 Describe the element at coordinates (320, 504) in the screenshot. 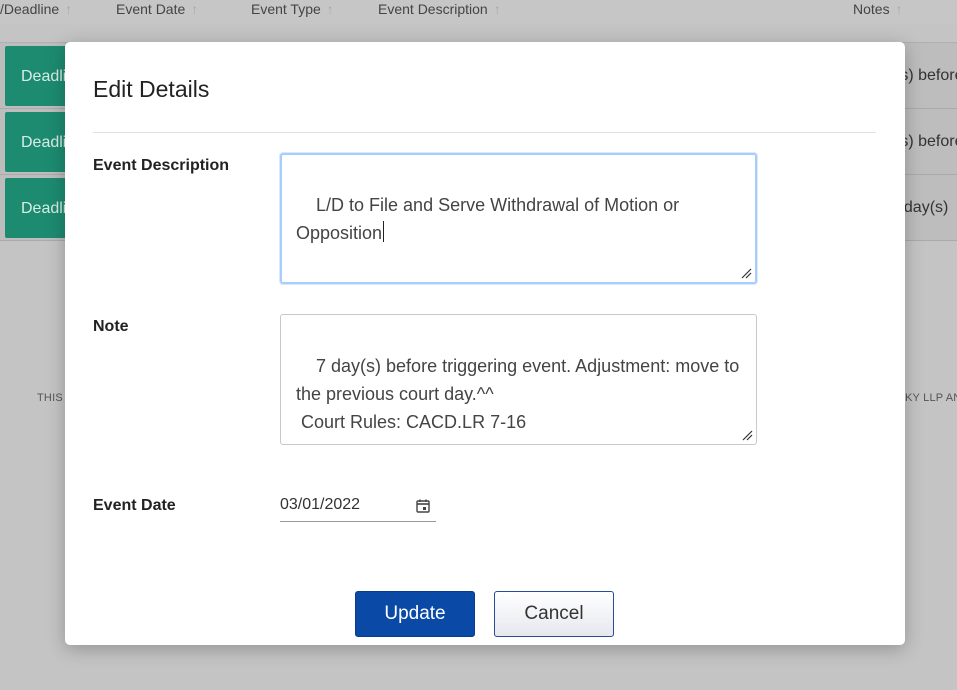

I see `event-date-value: 03/01/2022` at that location.